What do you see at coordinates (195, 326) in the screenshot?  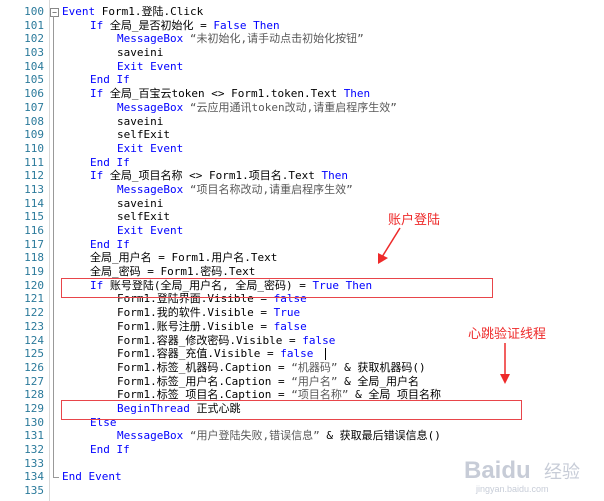 I see `code-token: Form1.账号注册.Visible =` at bounding box center [195, 326].